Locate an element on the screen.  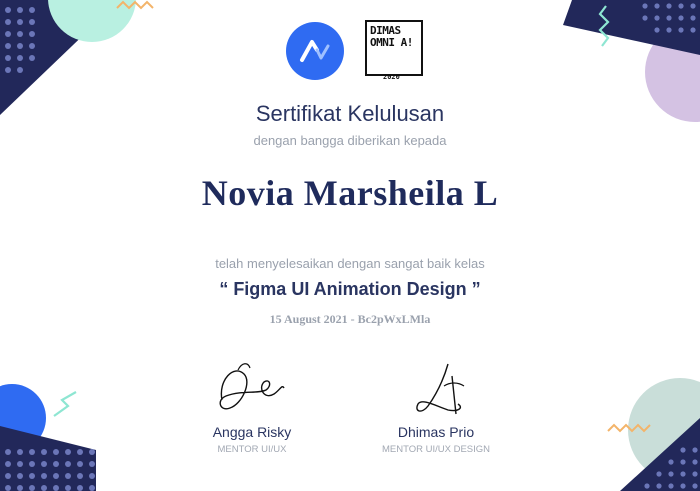
partner-logo-text: DIMAS OMNI A! is located at coordinates (391, 36).